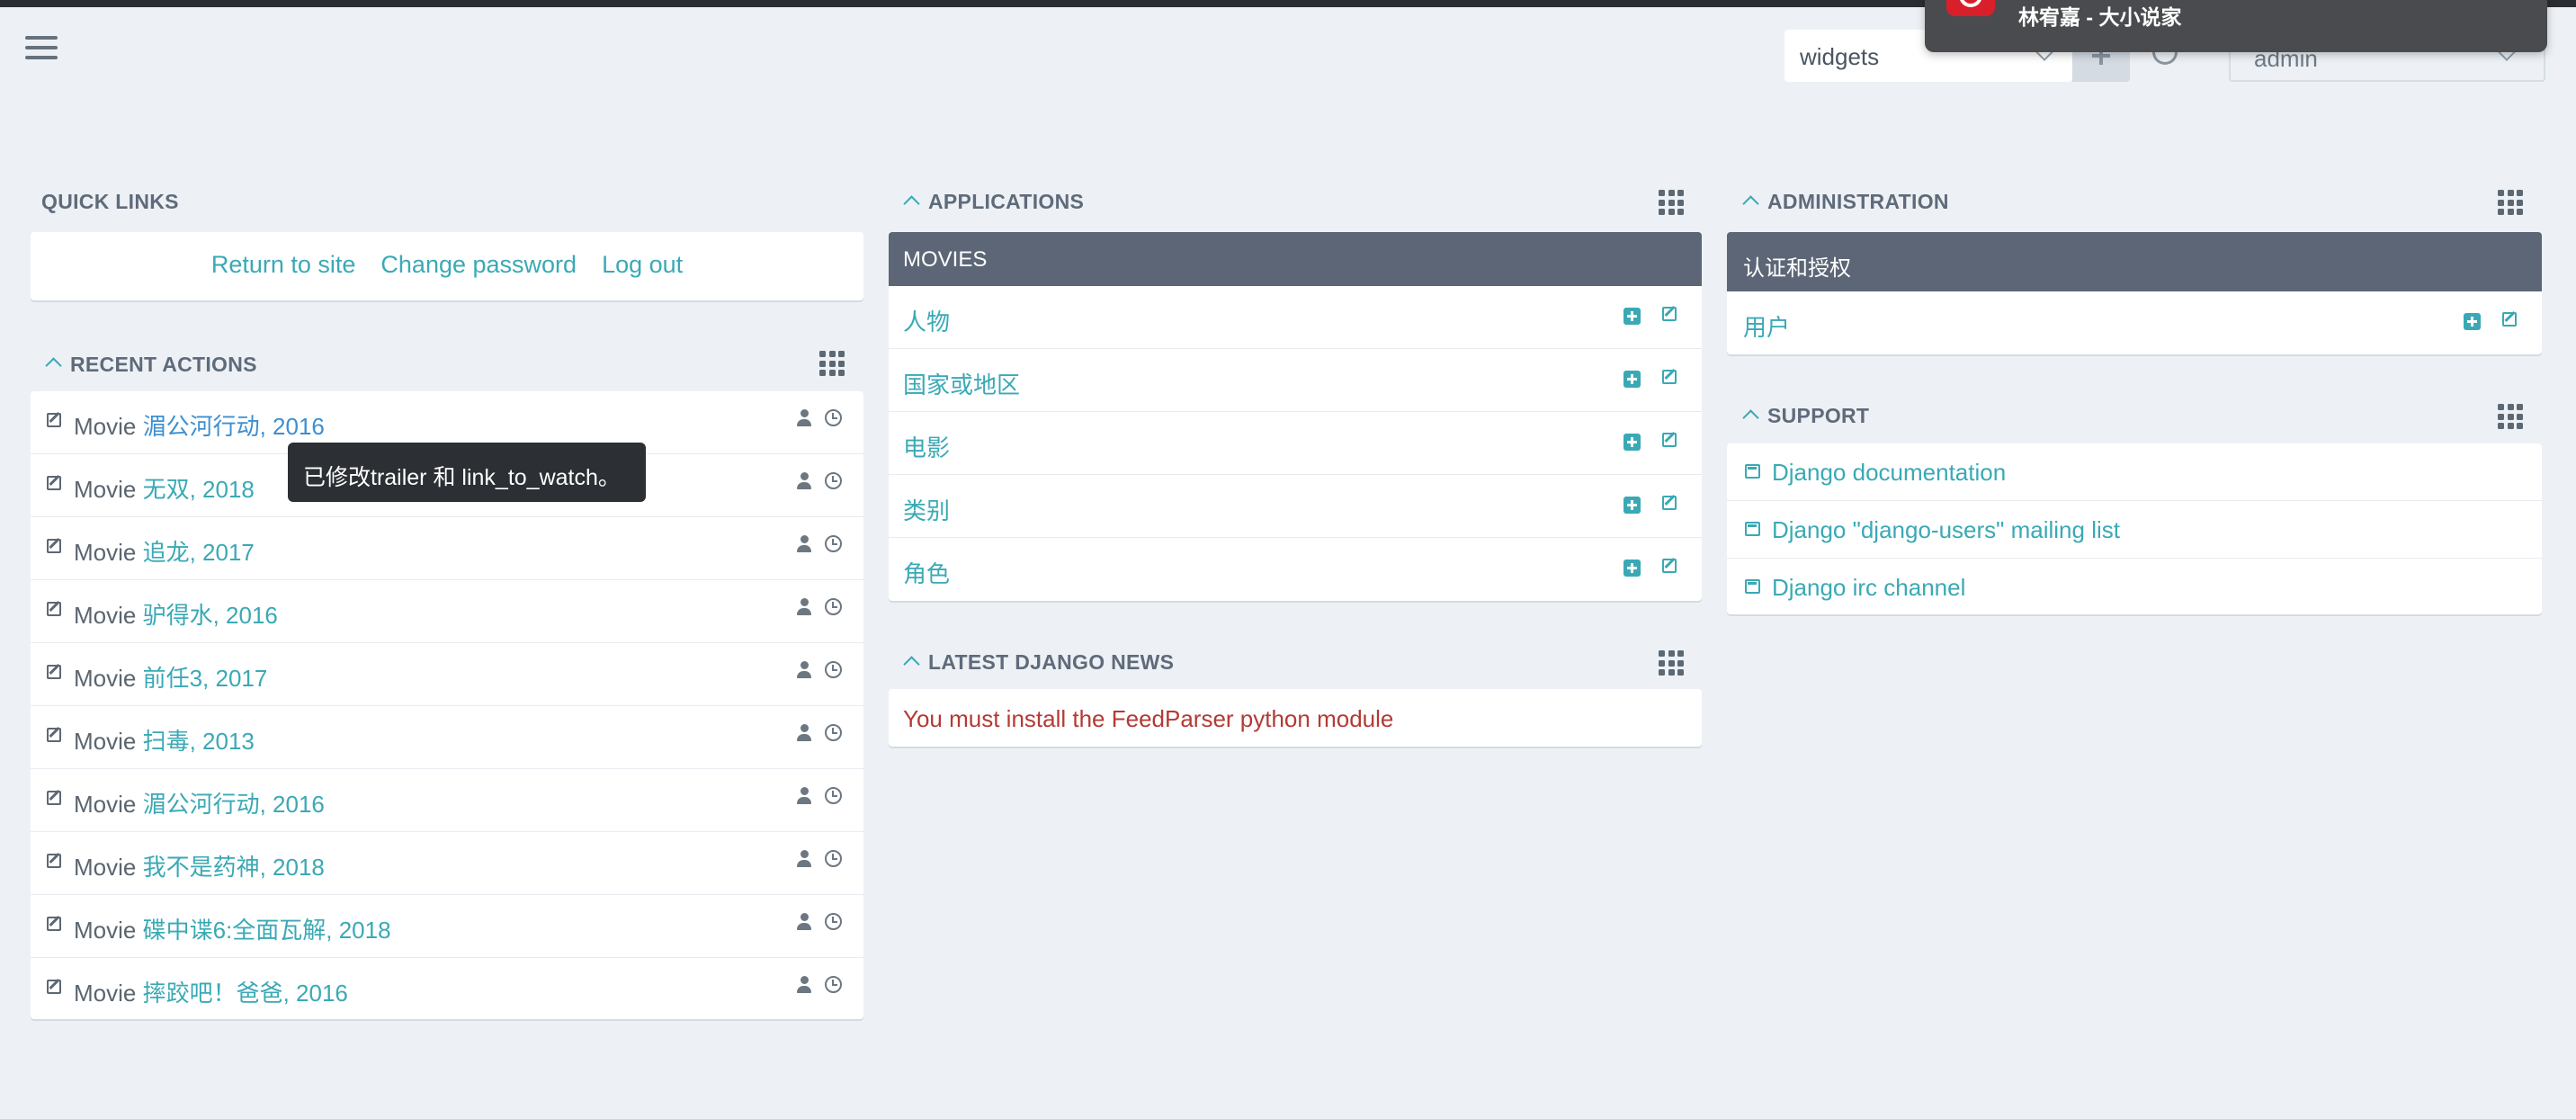 The height and width of the screenshot is (1119, 2576). Describe the element at coordinates (447, 926) in the screenshot. I see `recent-action-row: Movie 碟中谍6:全面瓦解, 2018` at that location.